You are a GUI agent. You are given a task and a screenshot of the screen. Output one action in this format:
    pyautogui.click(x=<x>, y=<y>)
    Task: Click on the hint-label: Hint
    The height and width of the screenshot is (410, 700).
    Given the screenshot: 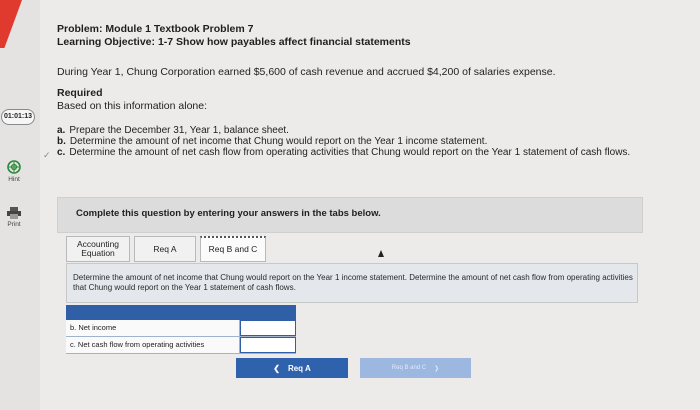 What is the action you would take?
    pyautogui.click(x=14, y=179)
    